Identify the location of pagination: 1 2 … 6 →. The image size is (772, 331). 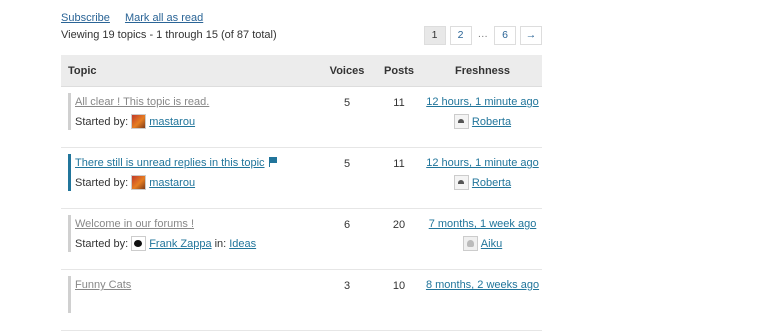
(482, 35).